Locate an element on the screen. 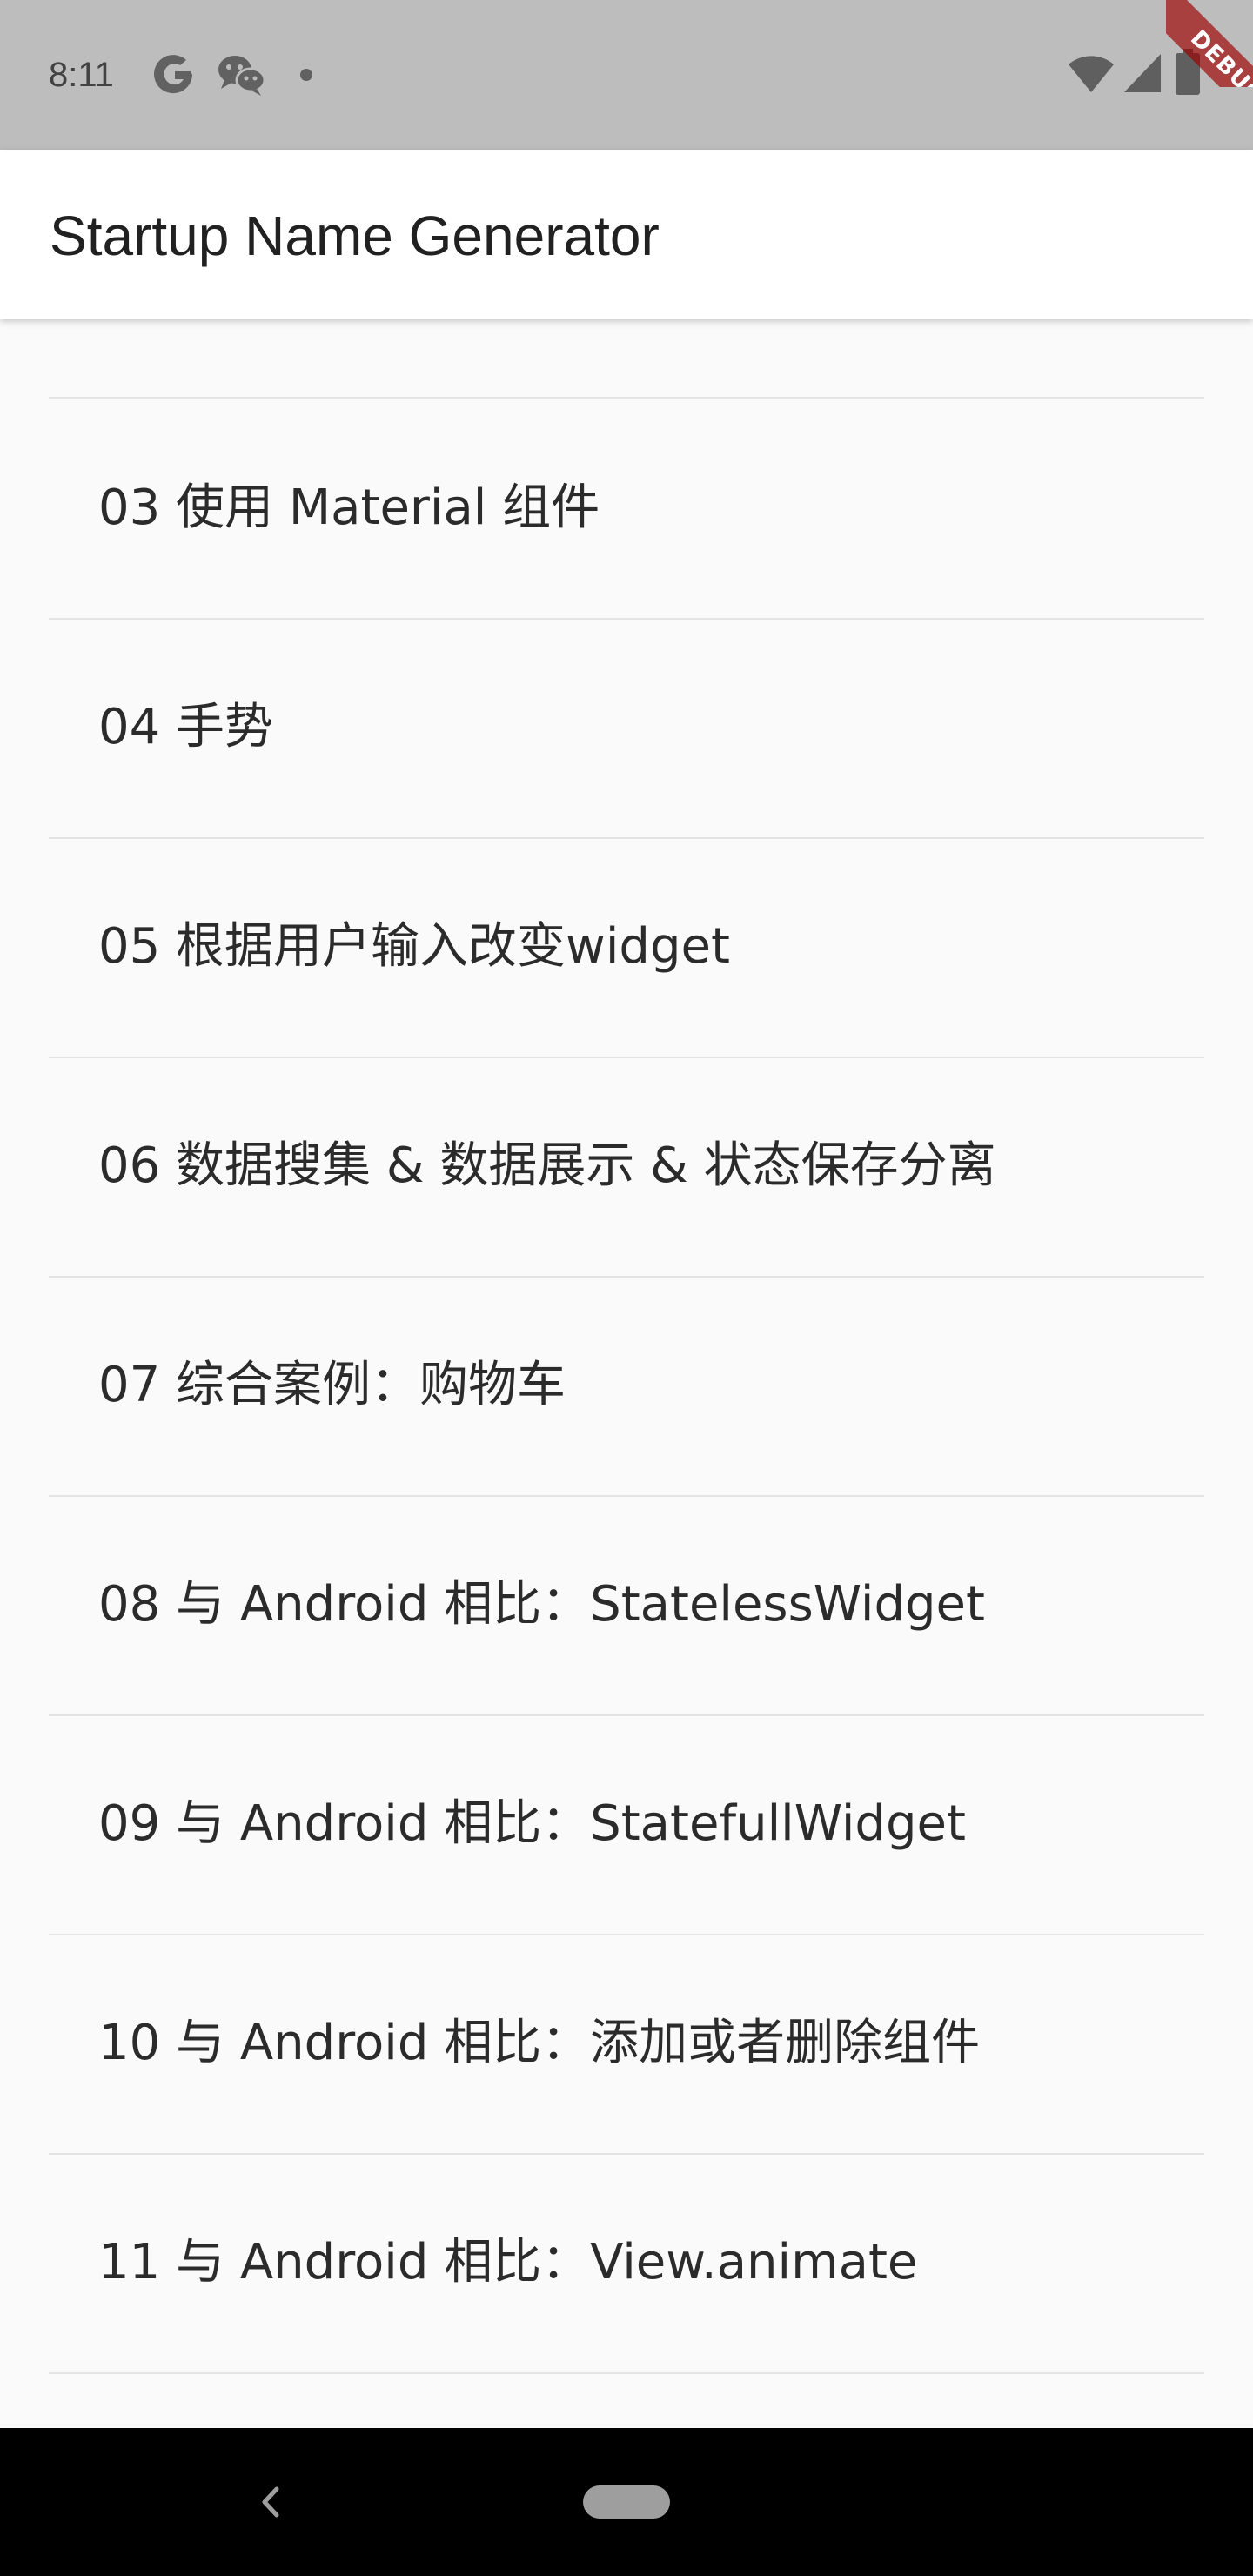  home-pill-icon is located at coordinates (626, 2502).